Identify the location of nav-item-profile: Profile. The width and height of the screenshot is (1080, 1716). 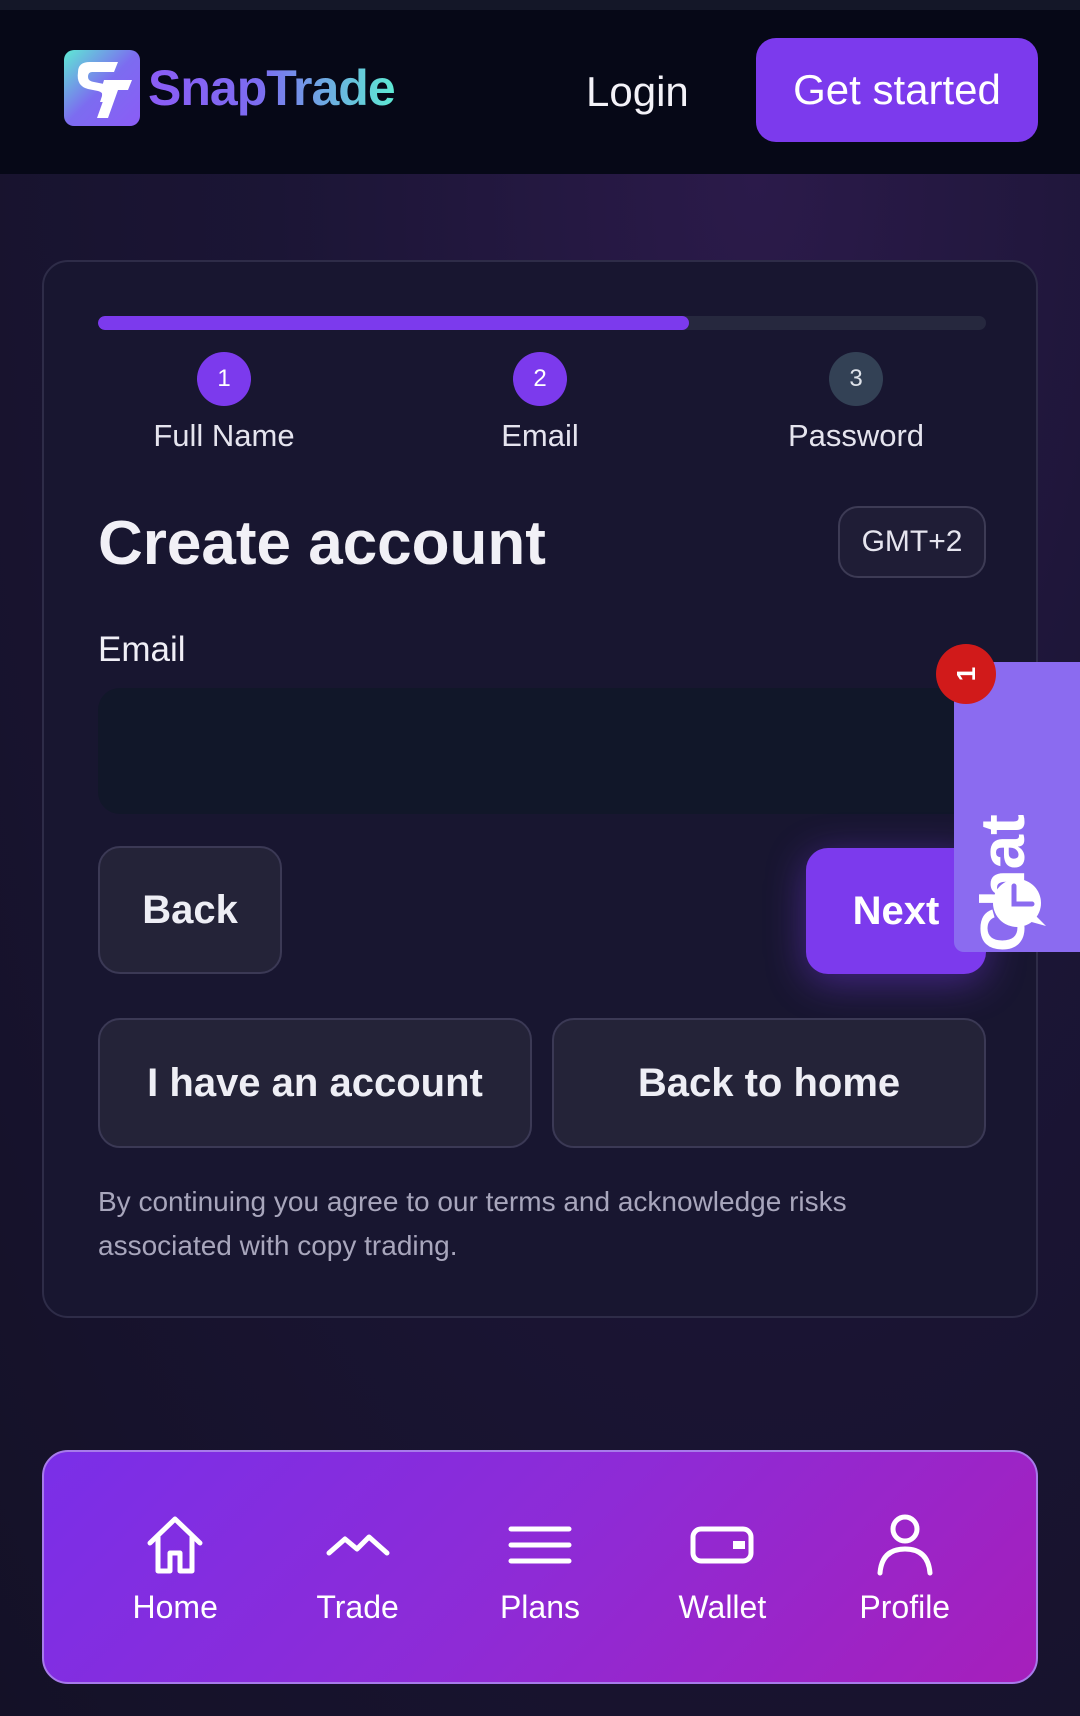
(905, 1567).